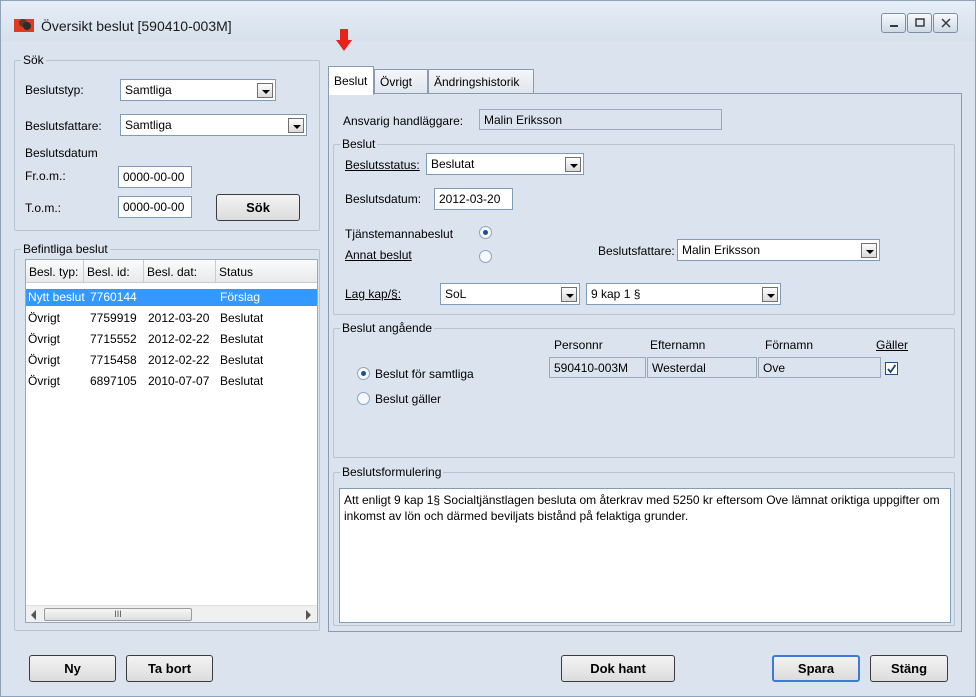 The image size is (976, 697). What do you see at coordinates (382, 165) in the screenshot?
I see `beslutsstatus-label: Beslutsstatus:` at bounding box center [382, 165].